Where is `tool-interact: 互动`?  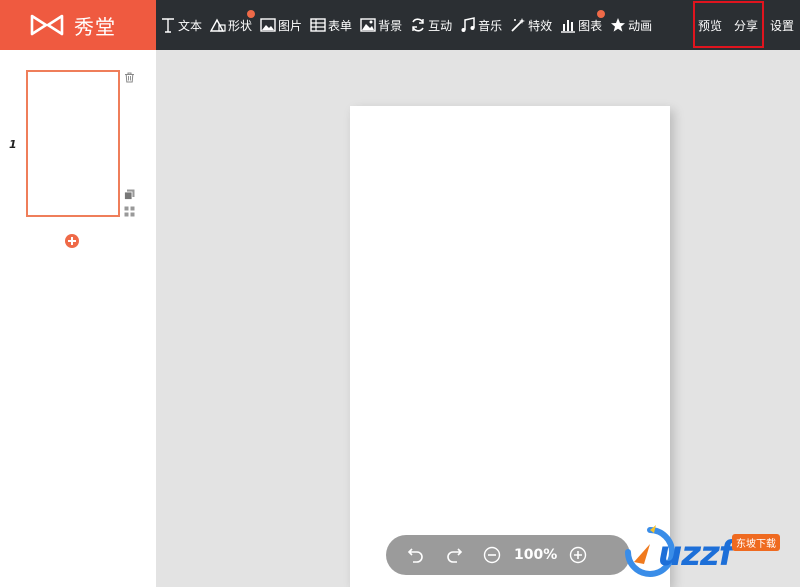 tool-interact: 互动 is located at coordinates (431, 25).